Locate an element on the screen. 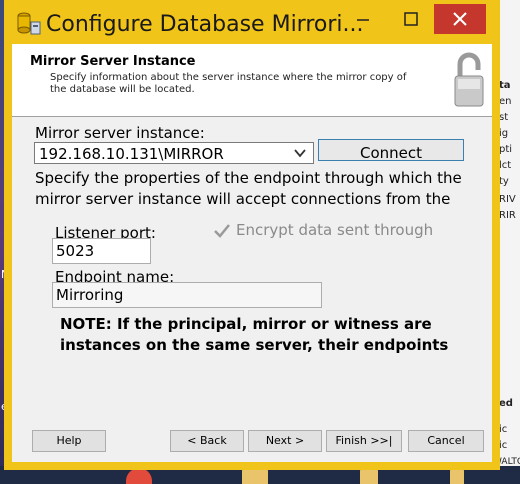 The width and height of the screenshot is (520, 484). minimize-button is located at coordinates (363, 19).